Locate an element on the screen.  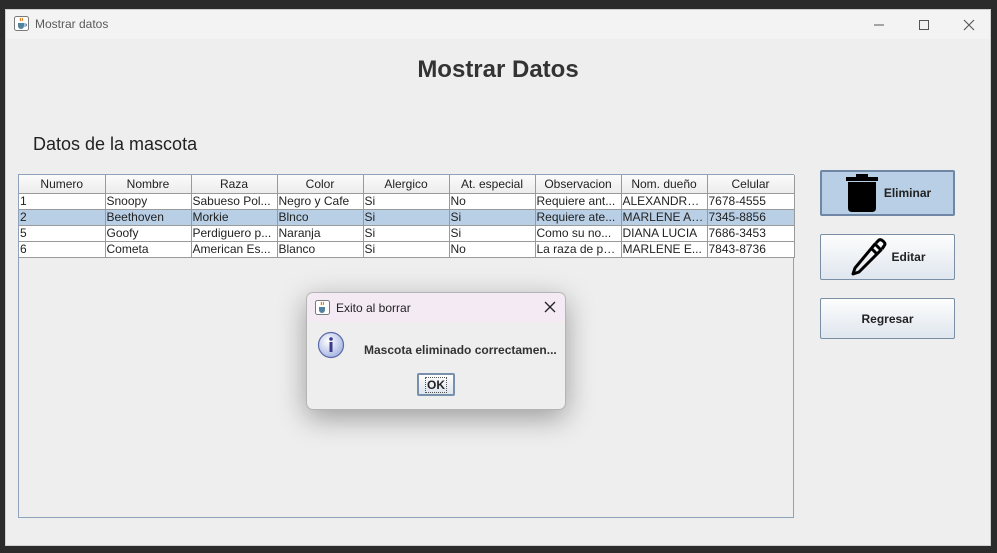
minimize-button is located at coordinates (879, 24).